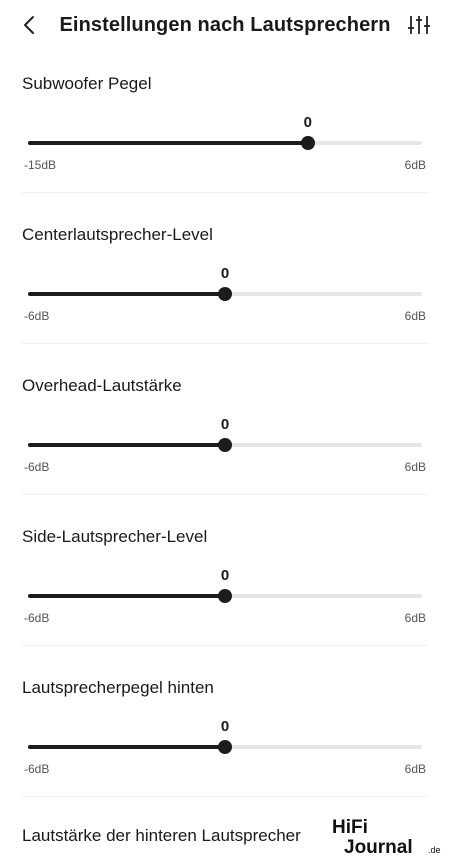 The image size is (450, 862). I want to click on equalizer-settings-button, so click(419, 25).